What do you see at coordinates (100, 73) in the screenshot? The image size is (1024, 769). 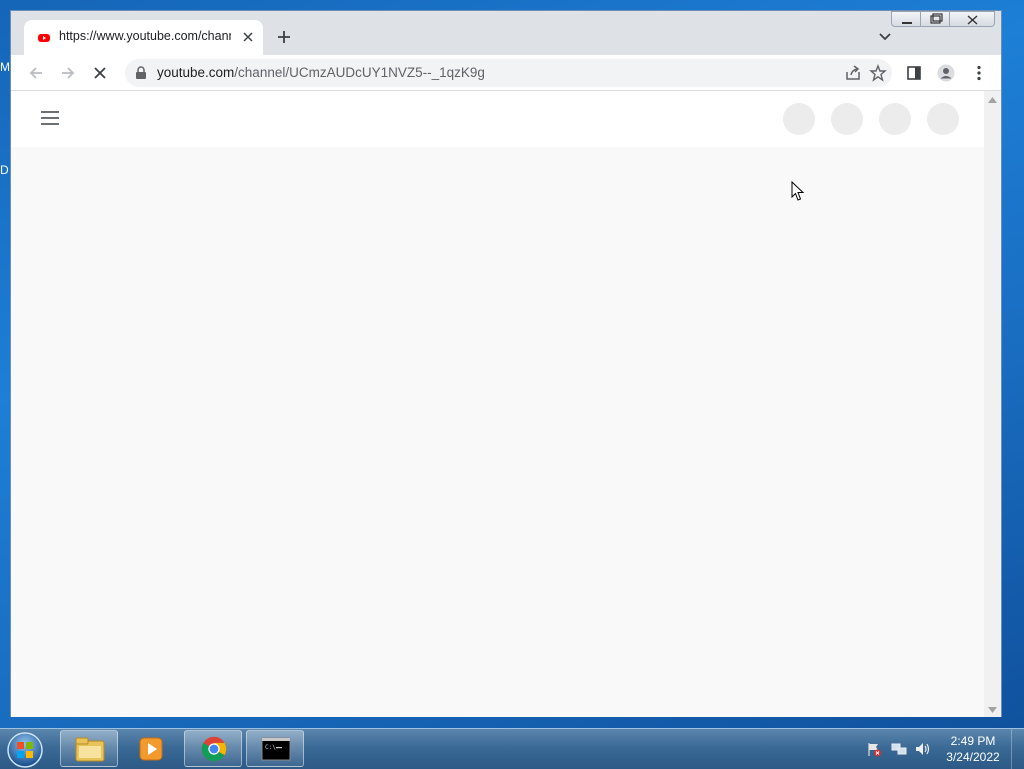 I see `stop-loading-icon` at bounding box center [100, 73].